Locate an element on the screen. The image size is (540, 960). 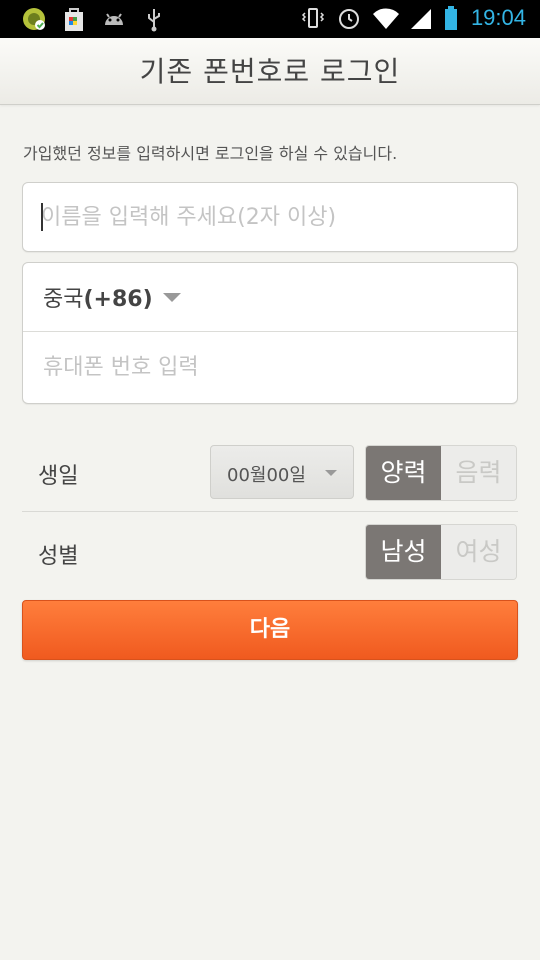
gender-label: 성별 is located at coordinates (58, 556).